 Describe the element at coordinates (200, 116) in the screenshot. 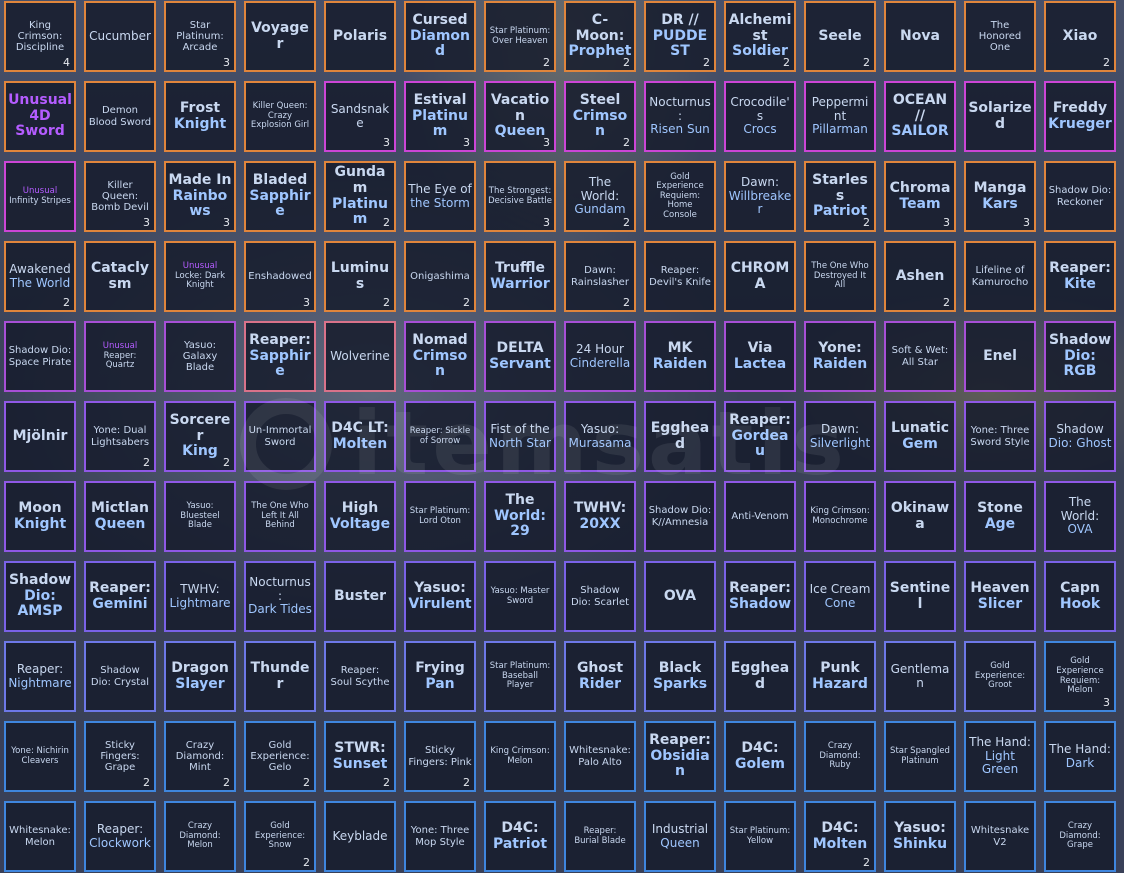

I see `inventory-slot: Frost Knight` at that location.